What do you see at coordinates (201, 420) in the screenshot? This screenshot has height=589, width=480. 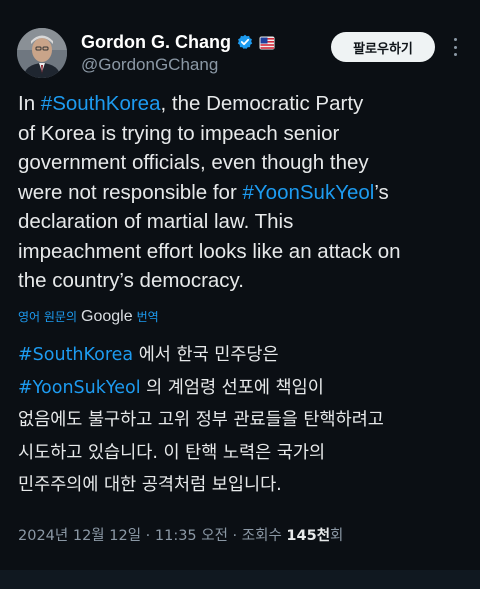 I see `text-segment: 없음에도 불구하고 고위 정부 관료들을 탄핵하려고` at bounding box center [201, 420].